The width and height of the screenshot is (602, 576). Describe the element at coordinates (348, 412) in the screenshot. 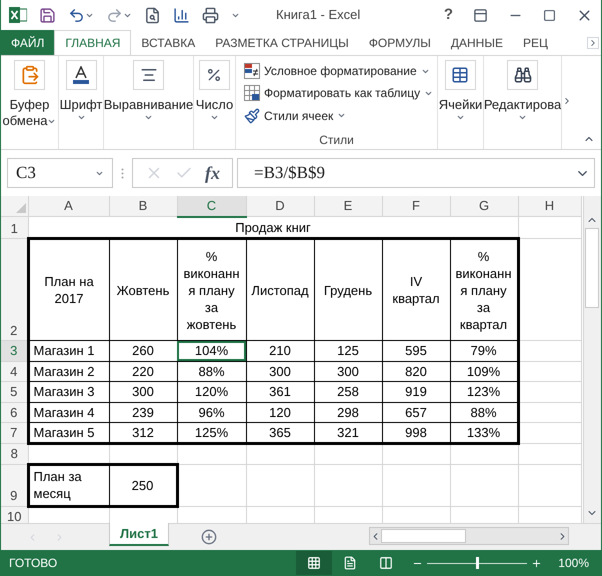

I see `table-cell: 298` at that location.